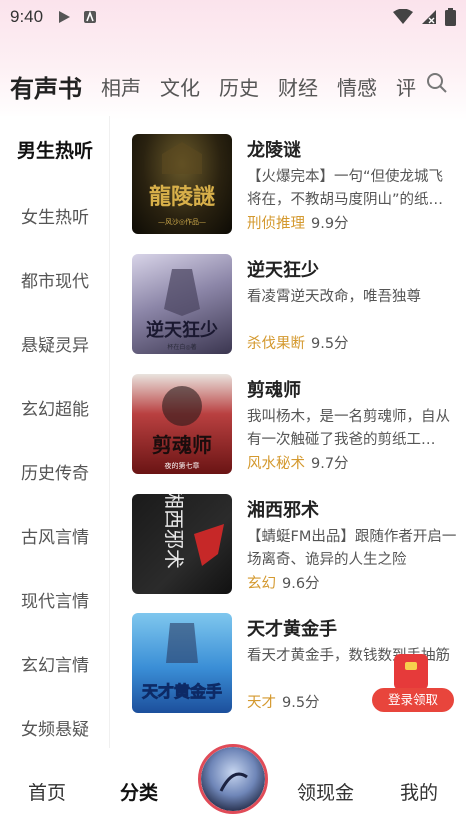  Describe the element at coordinates (55, 471) in the screenshot. I see `sidebar-item-history-legend: 历史传奇` at that location.